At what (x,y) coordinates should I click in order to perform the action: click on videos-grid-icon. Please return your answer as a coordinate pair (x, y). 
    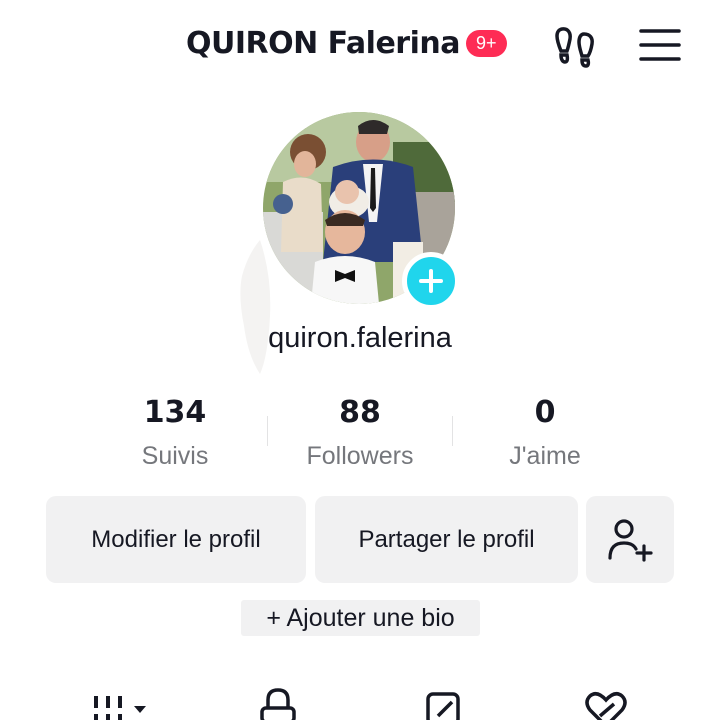
    Looking at the image, I should click on (120, 708).